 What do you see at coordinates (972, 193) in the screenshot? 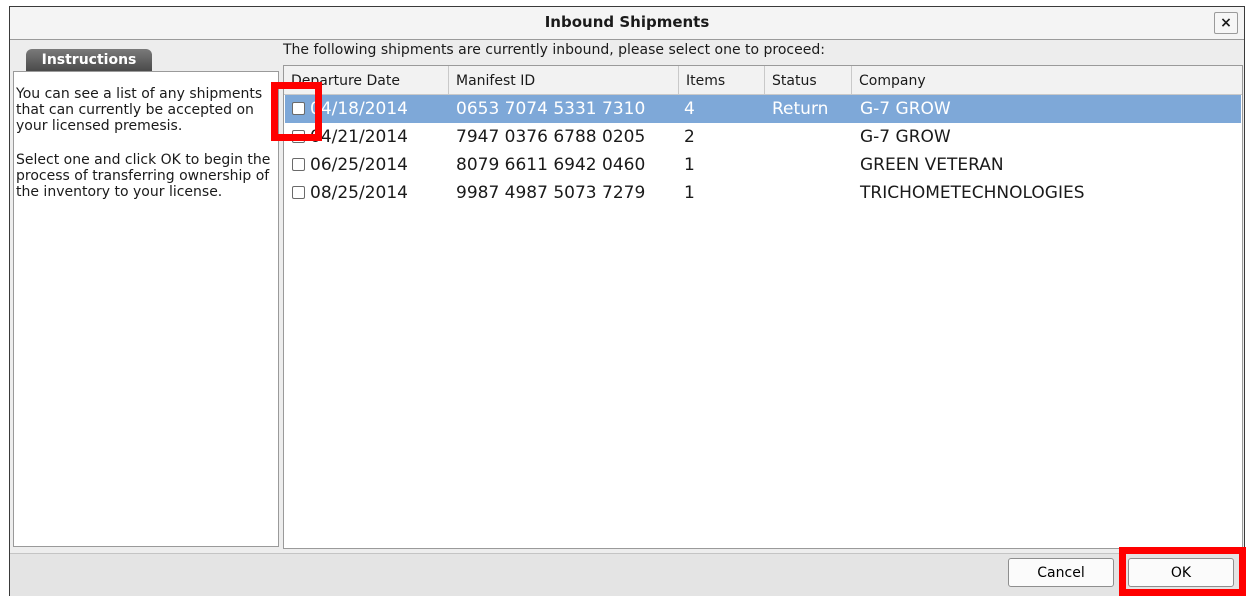
I see `company-cell: TRICHOMETECHNOLOGIES` at bounding box center [972, 193].